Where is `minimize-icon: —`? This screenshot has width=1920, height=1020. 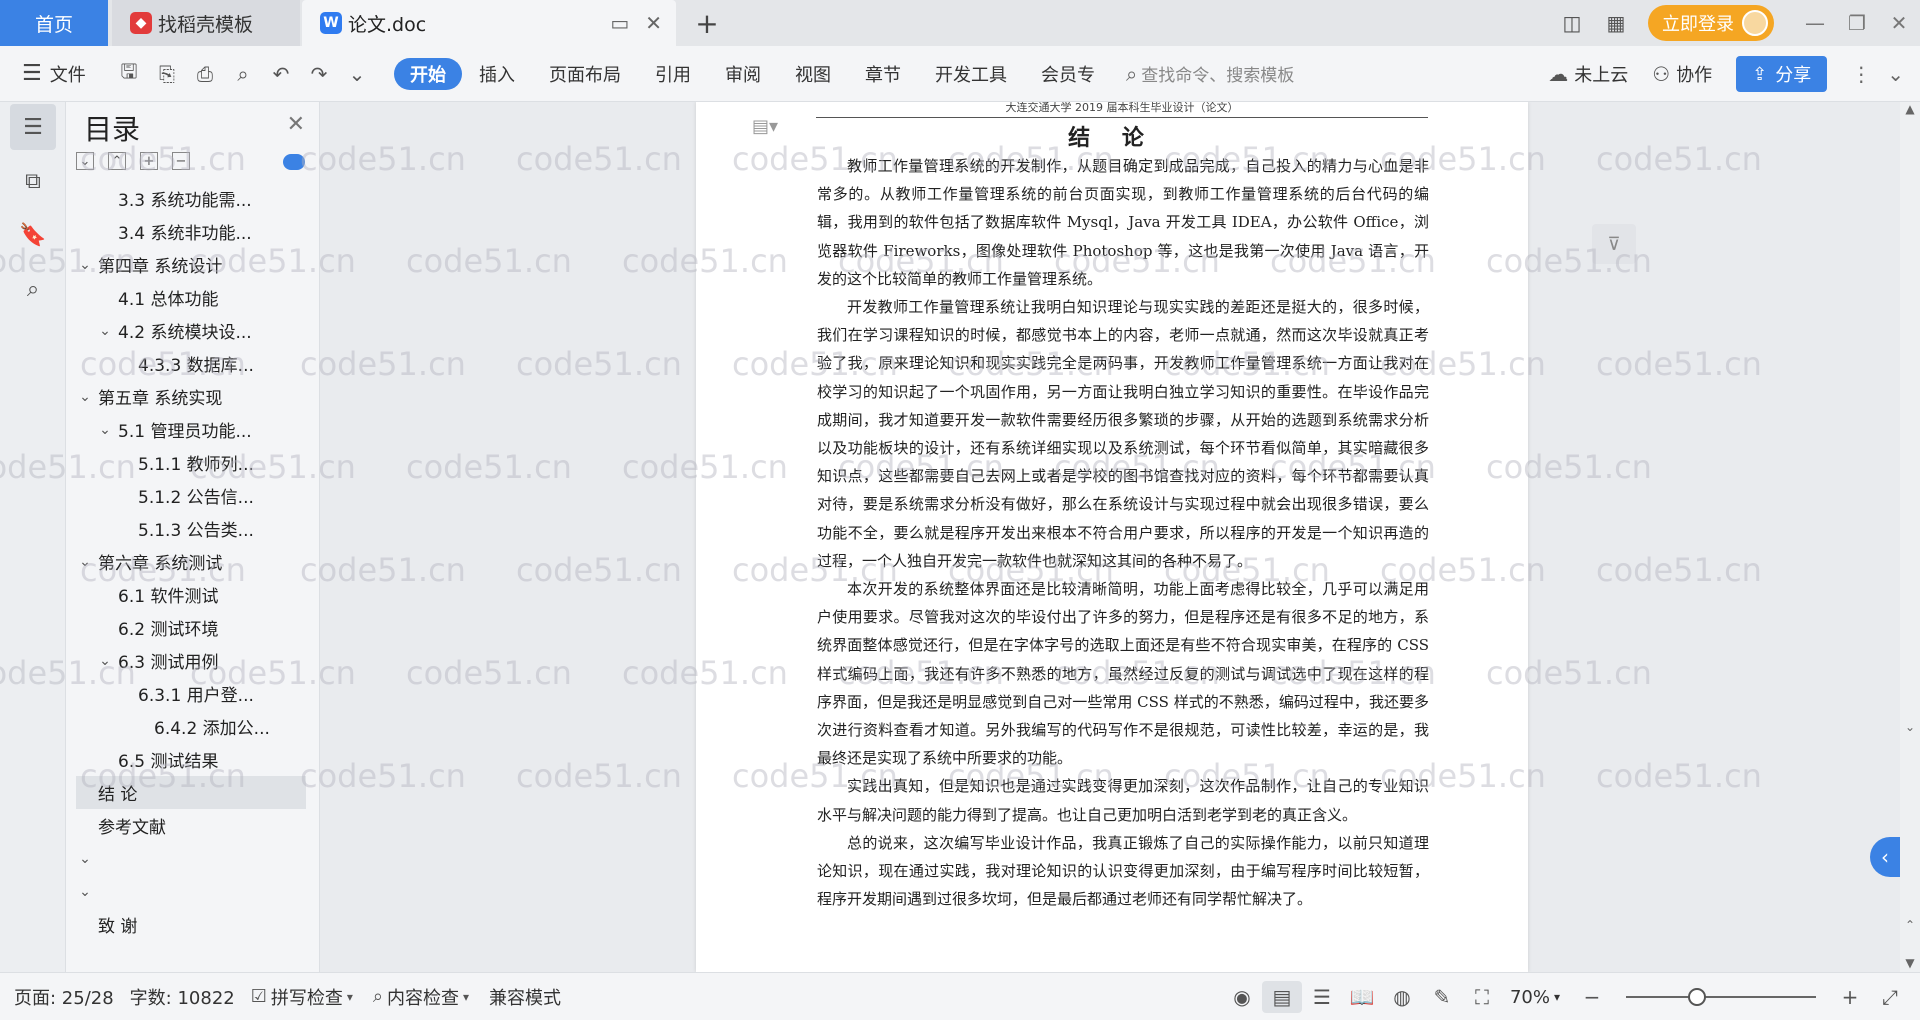
minimize-icon: — is located at coordinates (1815, 23).